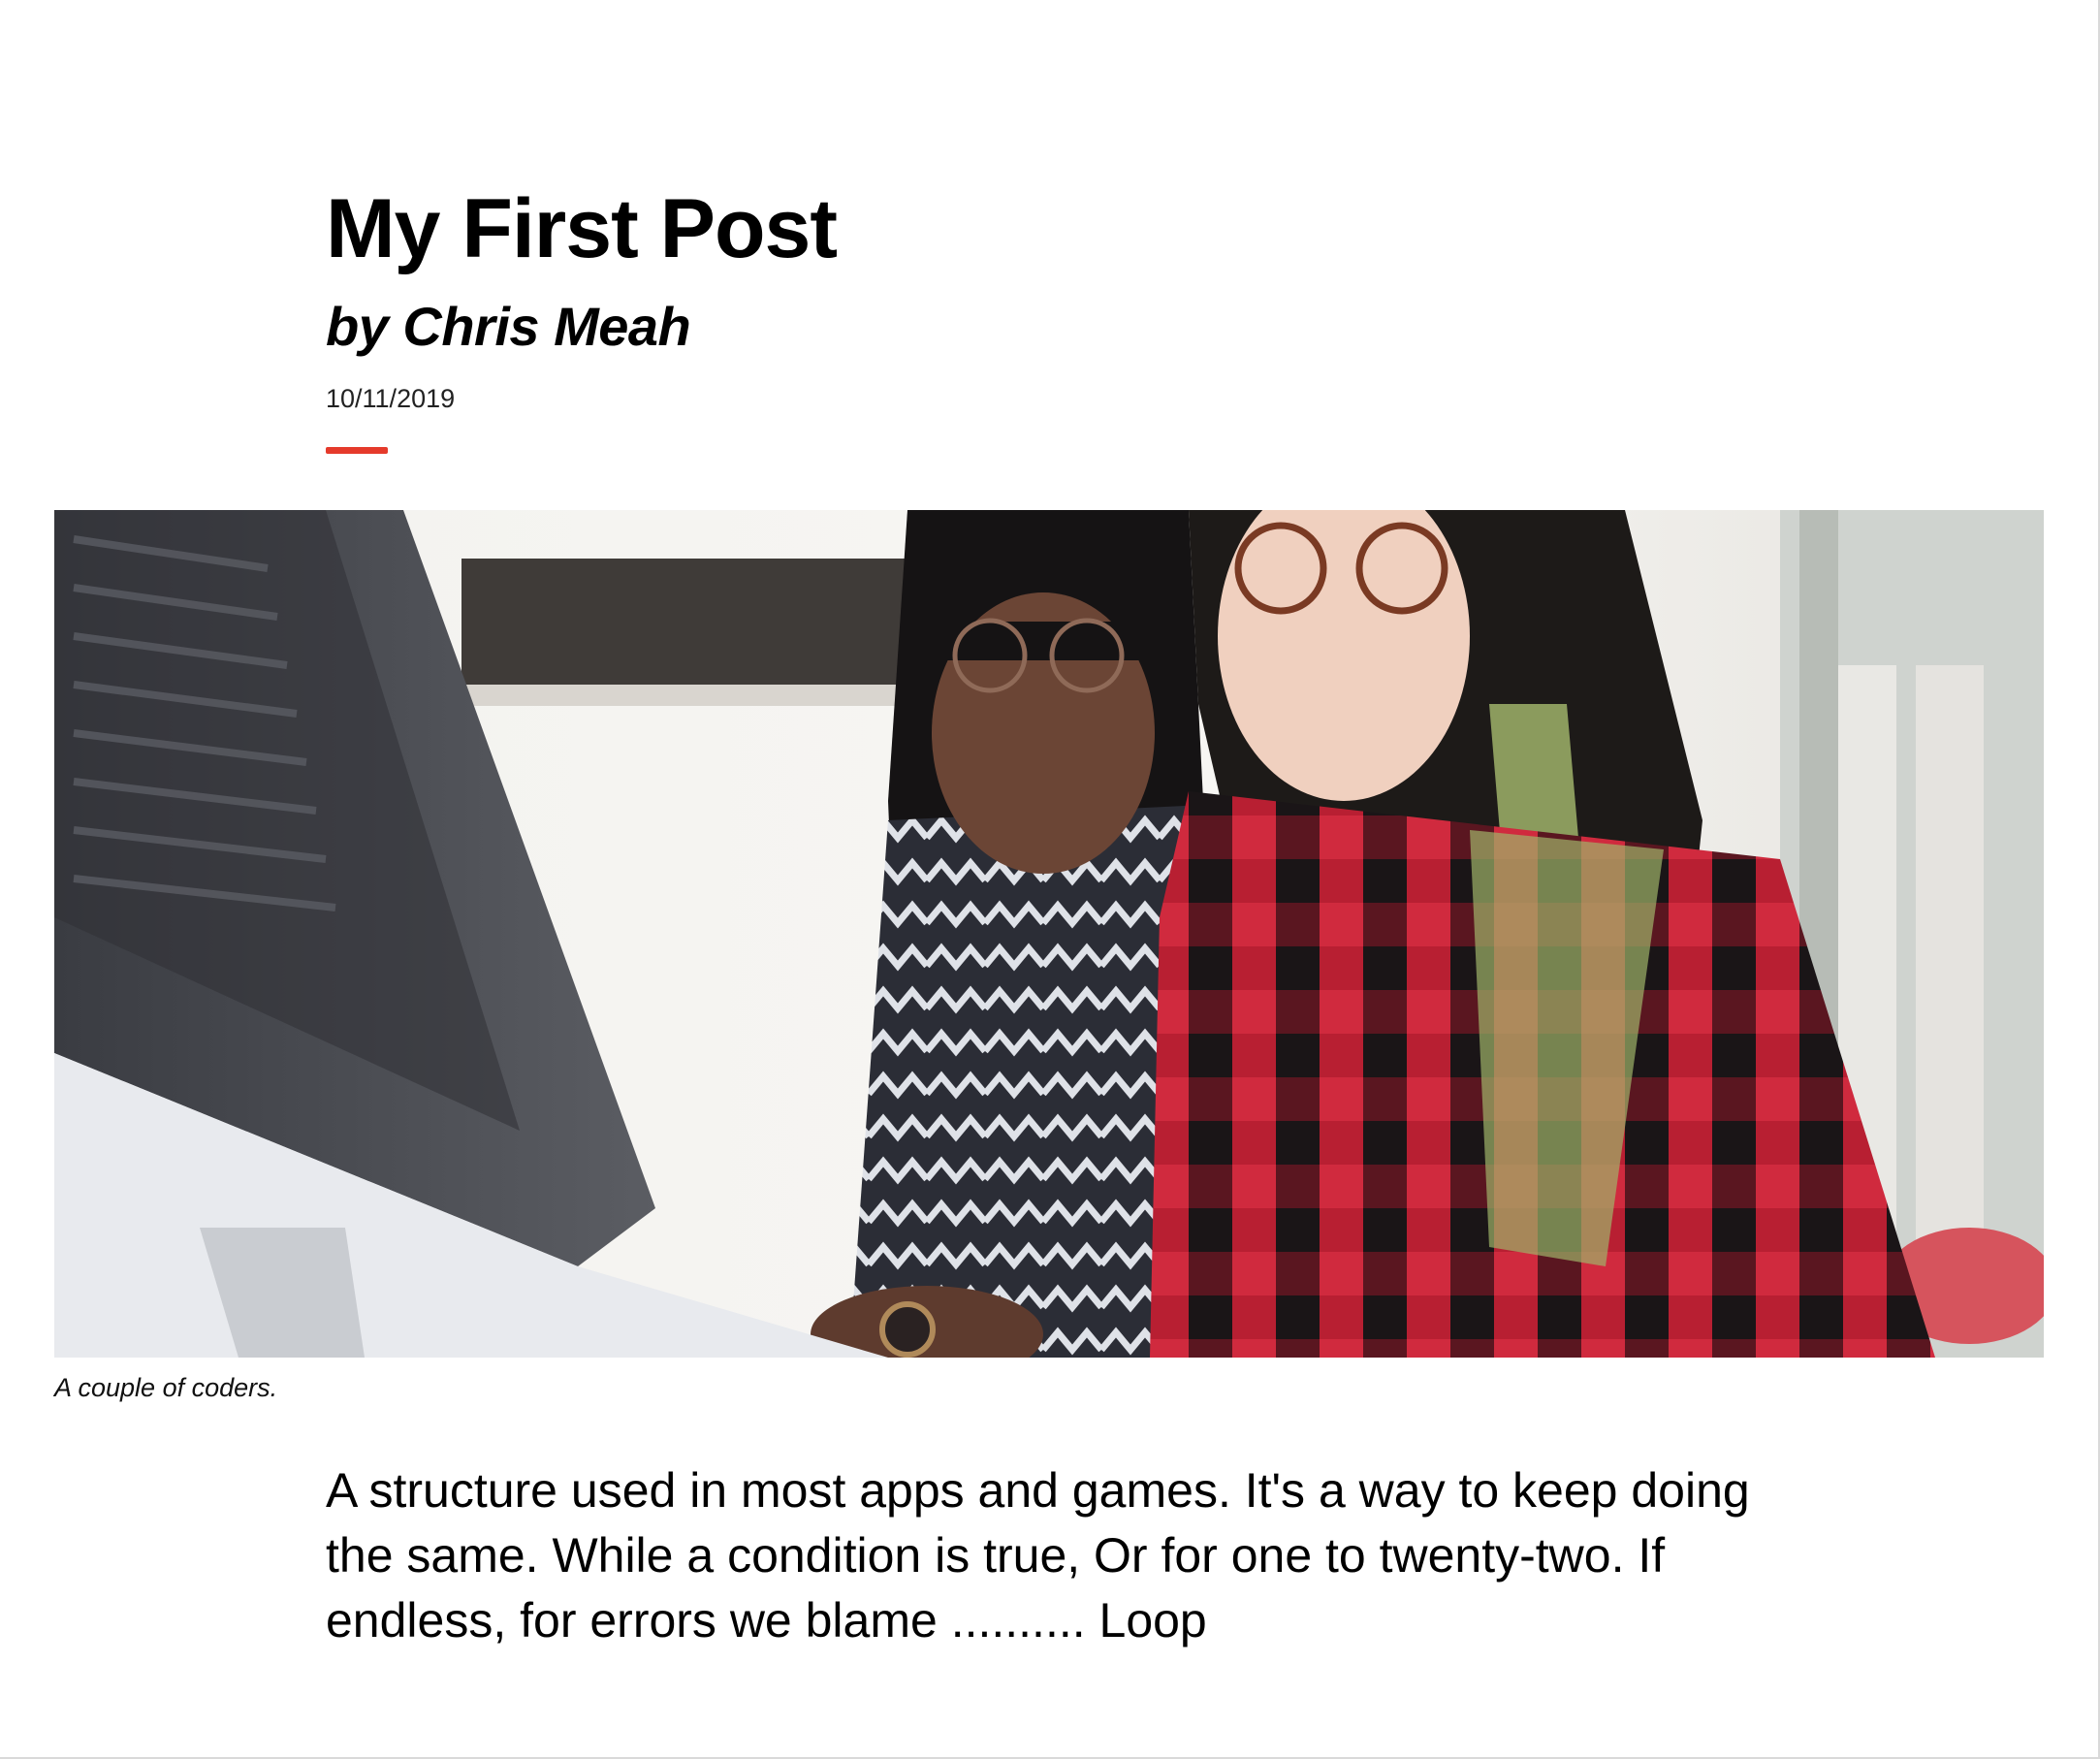 The width and height of the screenshot is (2100, 1759). I want to click on post-title: My First Post, so click(582, 229).